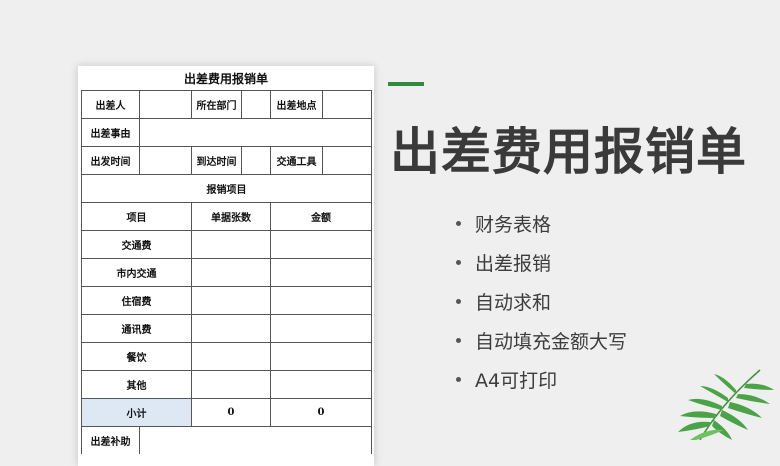  Describe the element at coordinates (516, 381) in the screenshot. I see `feature-label: A4可打印` at that location.